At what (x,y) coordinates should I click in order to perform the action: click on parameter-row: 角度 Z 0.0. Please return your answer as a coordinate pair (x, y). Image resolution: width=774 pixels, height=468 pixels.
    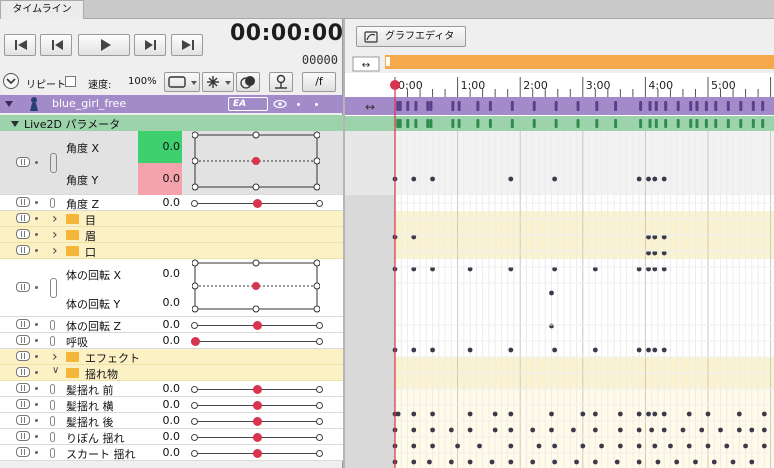
    Looking at the image, I should click on (171, 203).